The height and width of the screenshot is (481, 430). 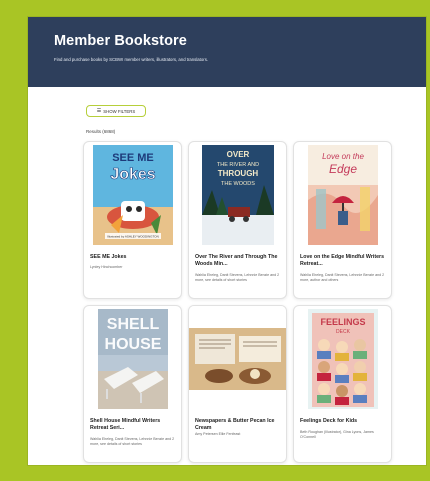 What do you see at coordinates (237, 173) in the screenshot?
I see `cover-title-line: THROUGH` at bounding box center [237, 173].